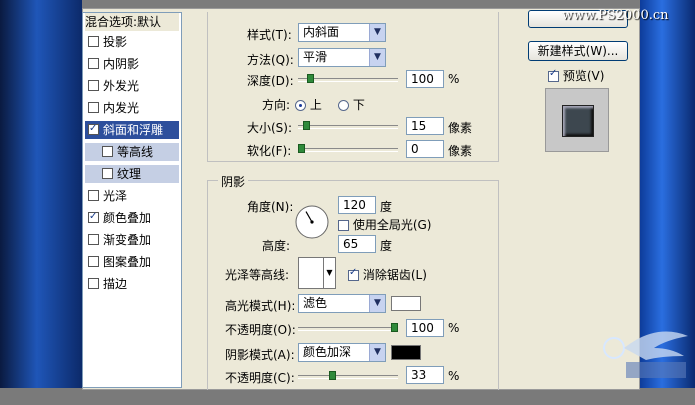 This screenshot has height=405, width=695. I want to click on color-overlay-checkbox, so click(93, 217).